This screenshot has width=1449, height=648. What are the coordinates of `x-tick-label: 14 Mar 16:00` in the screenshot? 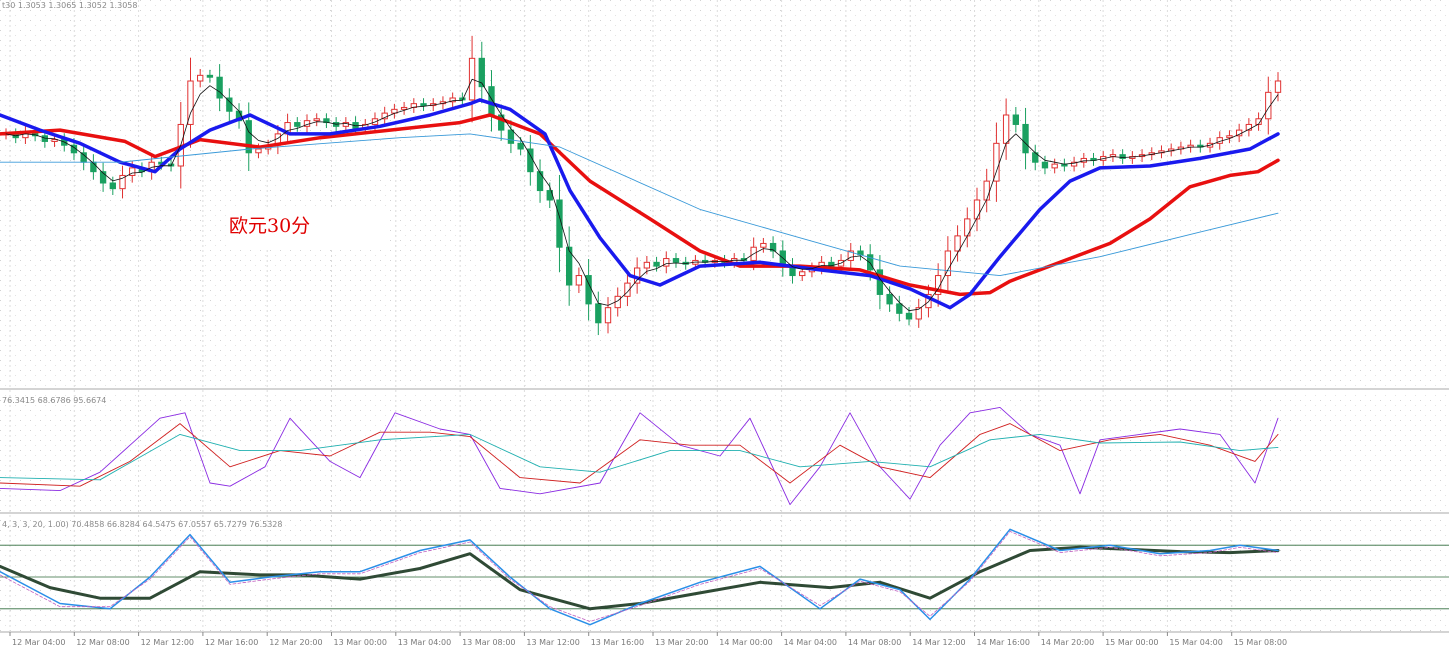 It's located at (1003, 642).